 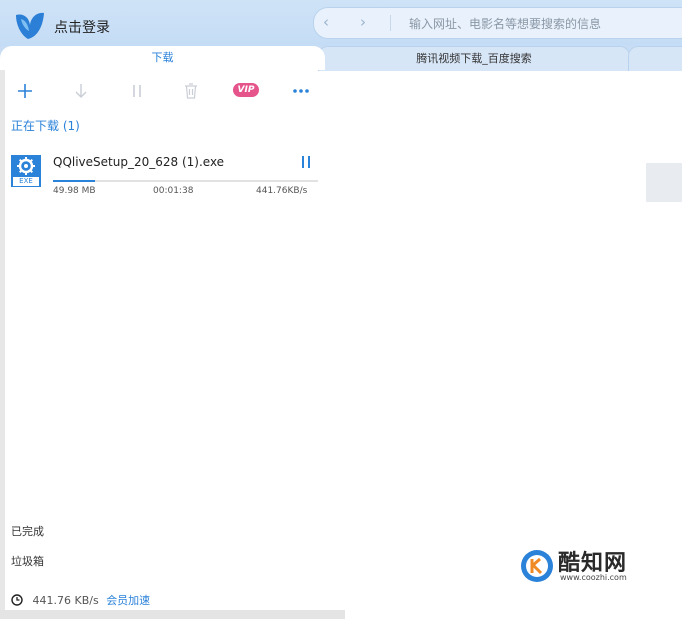 What do you see at coordinates (81, 90) in the screenshot?
I see `arrow-down-icon` at bounding box center [81, 90].